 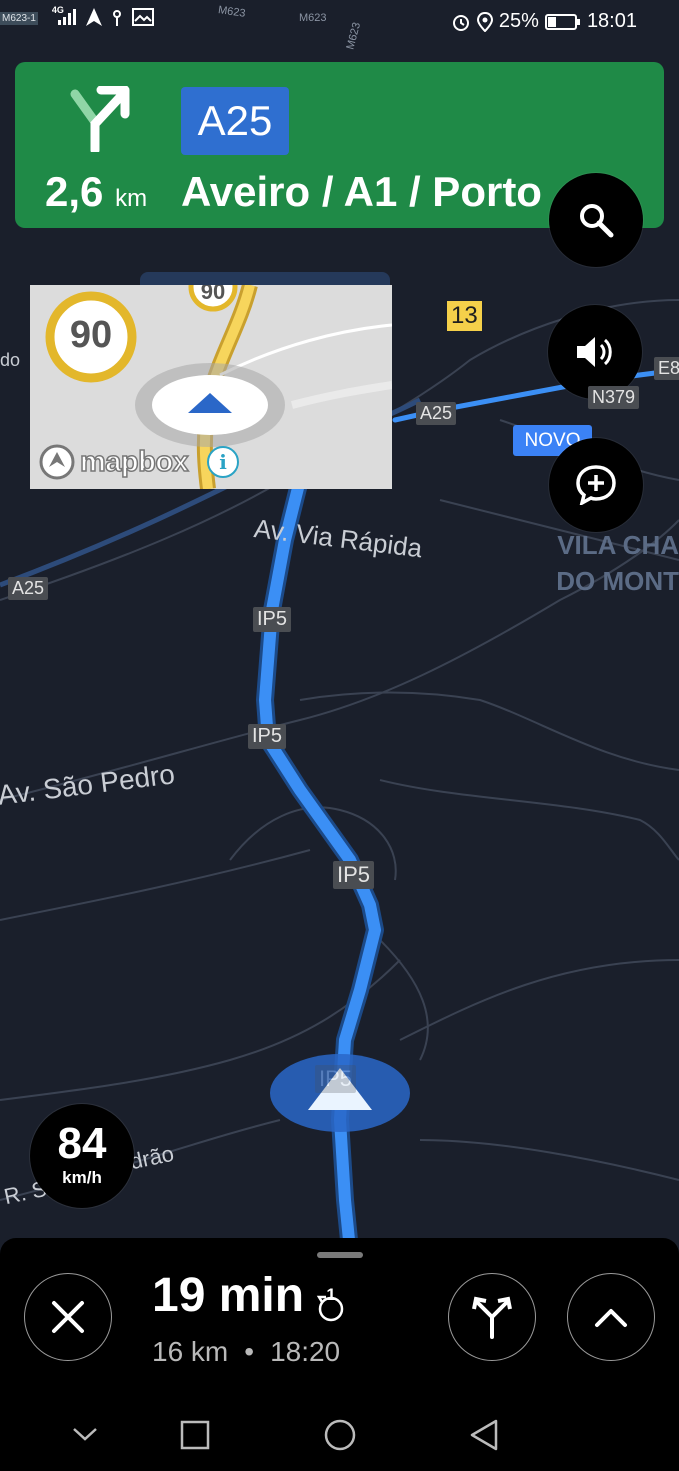 I want to click on alternatives-count: 1, so click(x=331, y=1294).